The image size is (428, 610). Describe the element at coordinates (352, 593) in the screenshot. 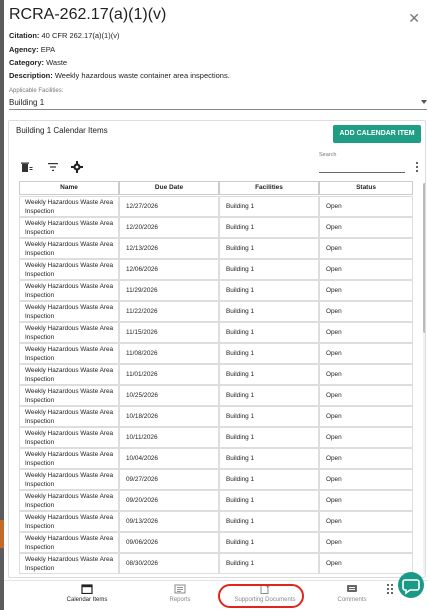

I see `nav-comments: Comments` at that location.